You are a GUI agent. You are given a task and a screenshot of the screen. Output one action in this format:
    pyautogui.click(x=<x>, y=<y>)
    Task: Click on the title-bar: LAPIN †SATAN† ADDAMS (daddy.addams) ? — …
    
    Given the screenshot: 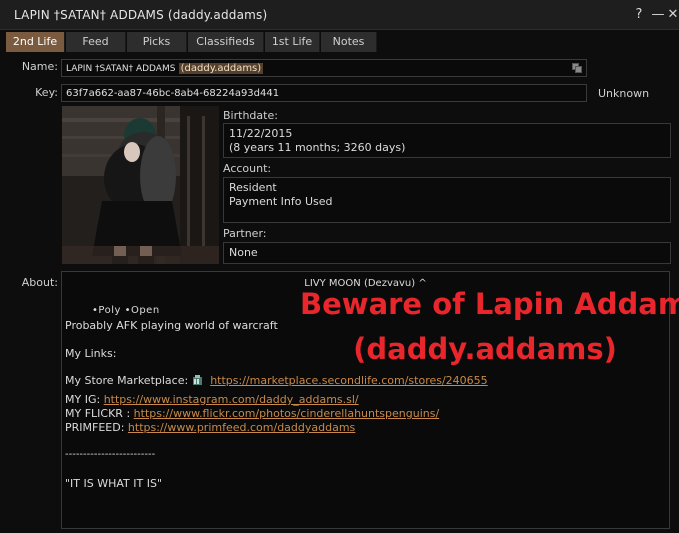 What is the action you would take?
    pyautogui.click(x=339, y=15)
    